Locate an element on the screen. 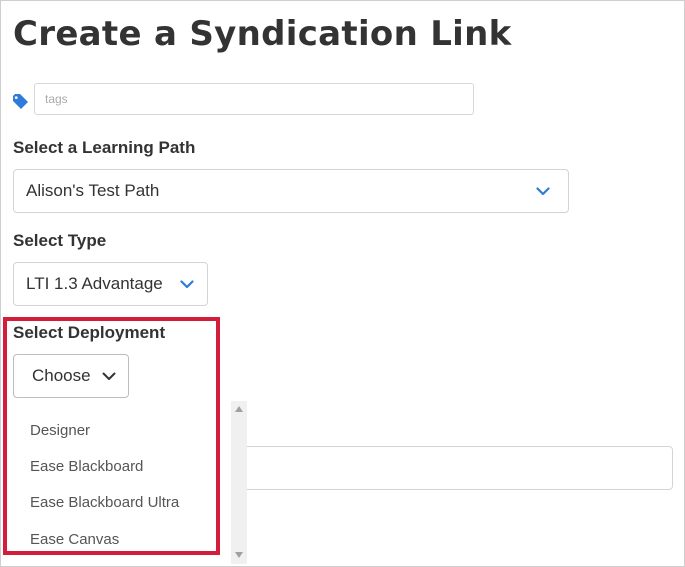  dropdown-option: Ease Blackboard Ultra is located at coordinates (104, 502).